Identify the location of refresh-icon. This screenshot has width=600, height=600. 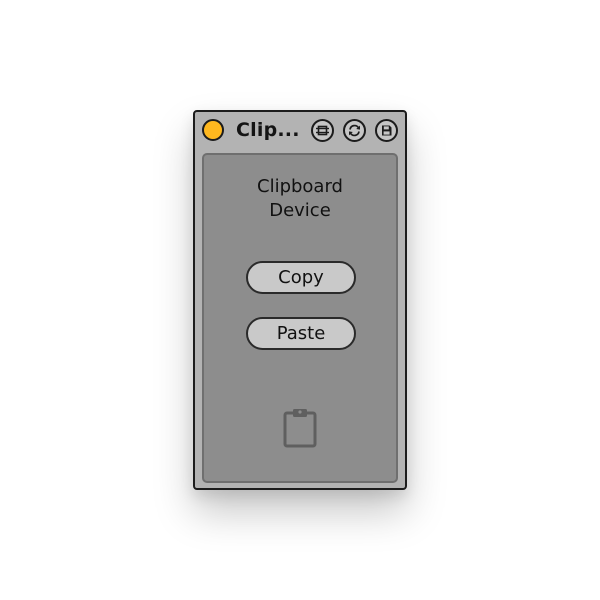
(354, 130).